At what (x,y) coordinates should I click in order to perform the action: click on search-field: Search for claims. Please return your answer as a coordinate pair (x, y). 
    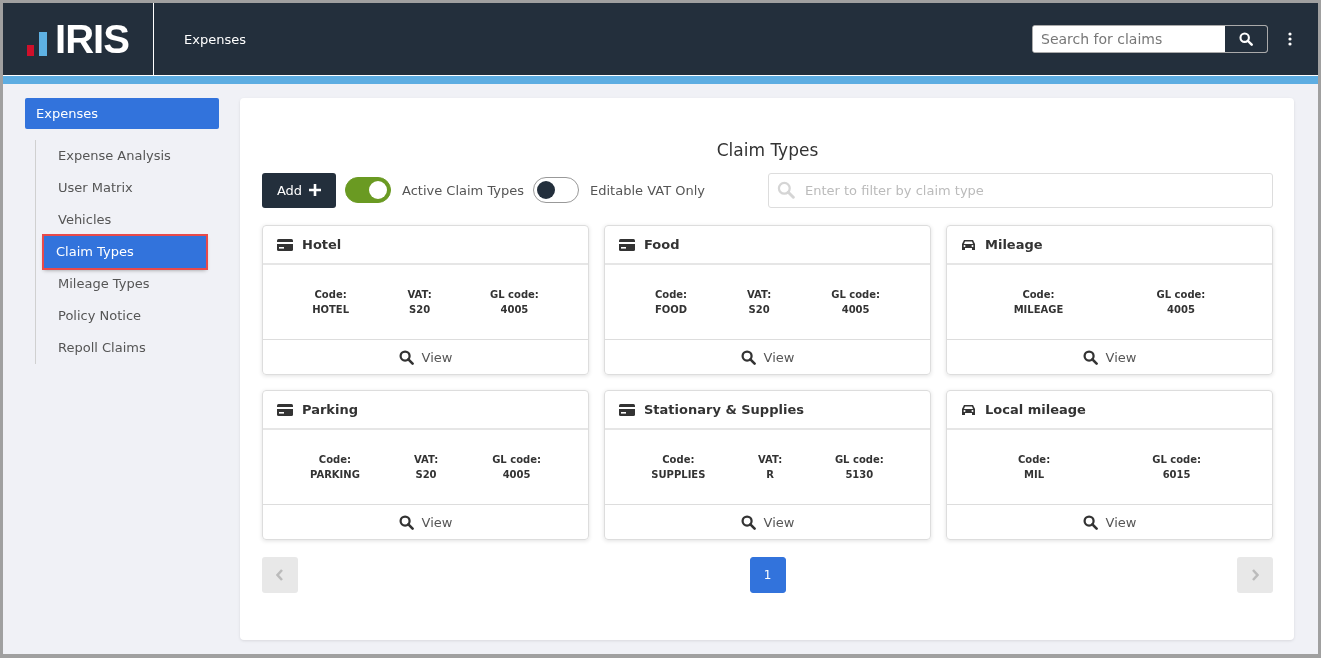
    Looking at the image, I should click on (1150, 39).